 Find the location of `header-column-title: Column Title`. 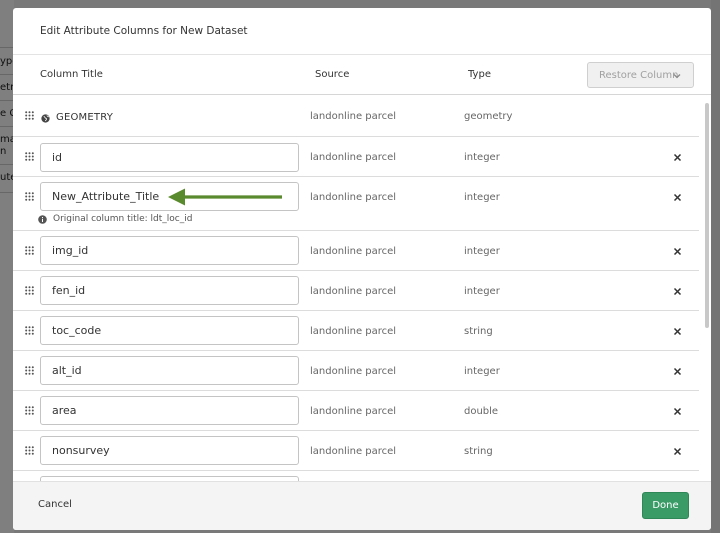

header-column-title: Column Title is located at coordinates (71, 74).